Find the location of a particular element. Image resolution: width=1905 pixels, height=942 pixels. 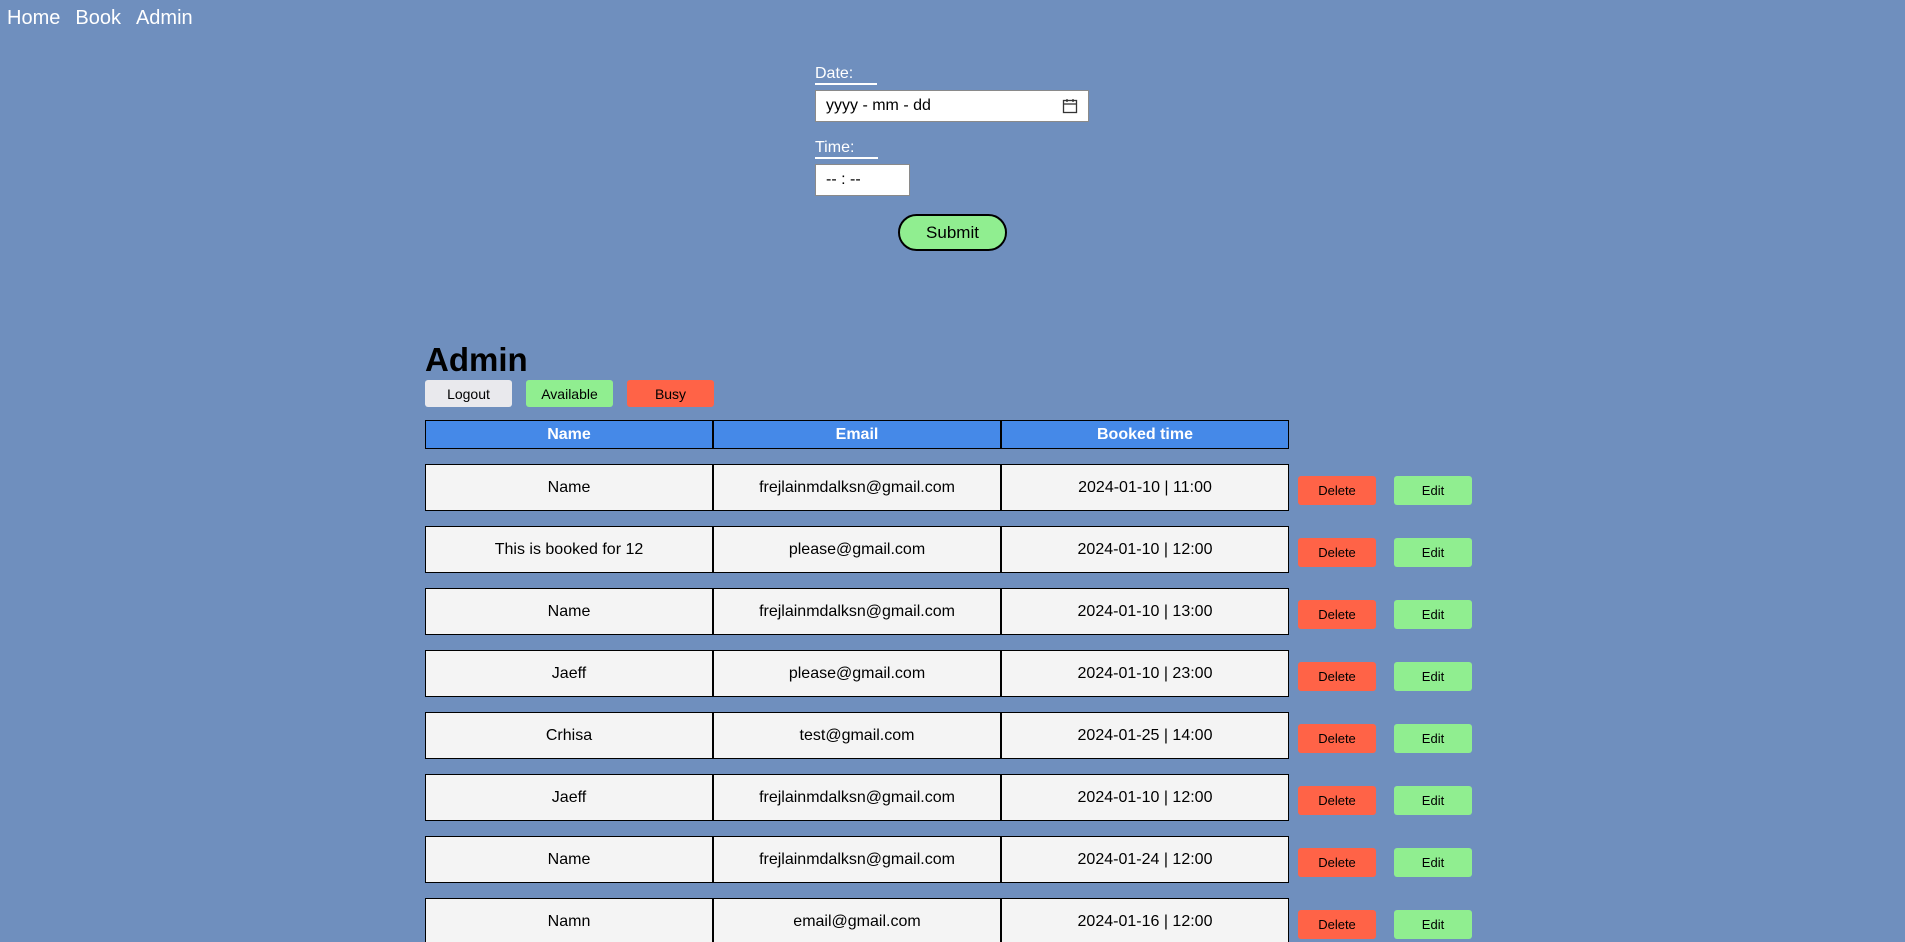

submit-button: Submit is located at coordinates (952, 232).